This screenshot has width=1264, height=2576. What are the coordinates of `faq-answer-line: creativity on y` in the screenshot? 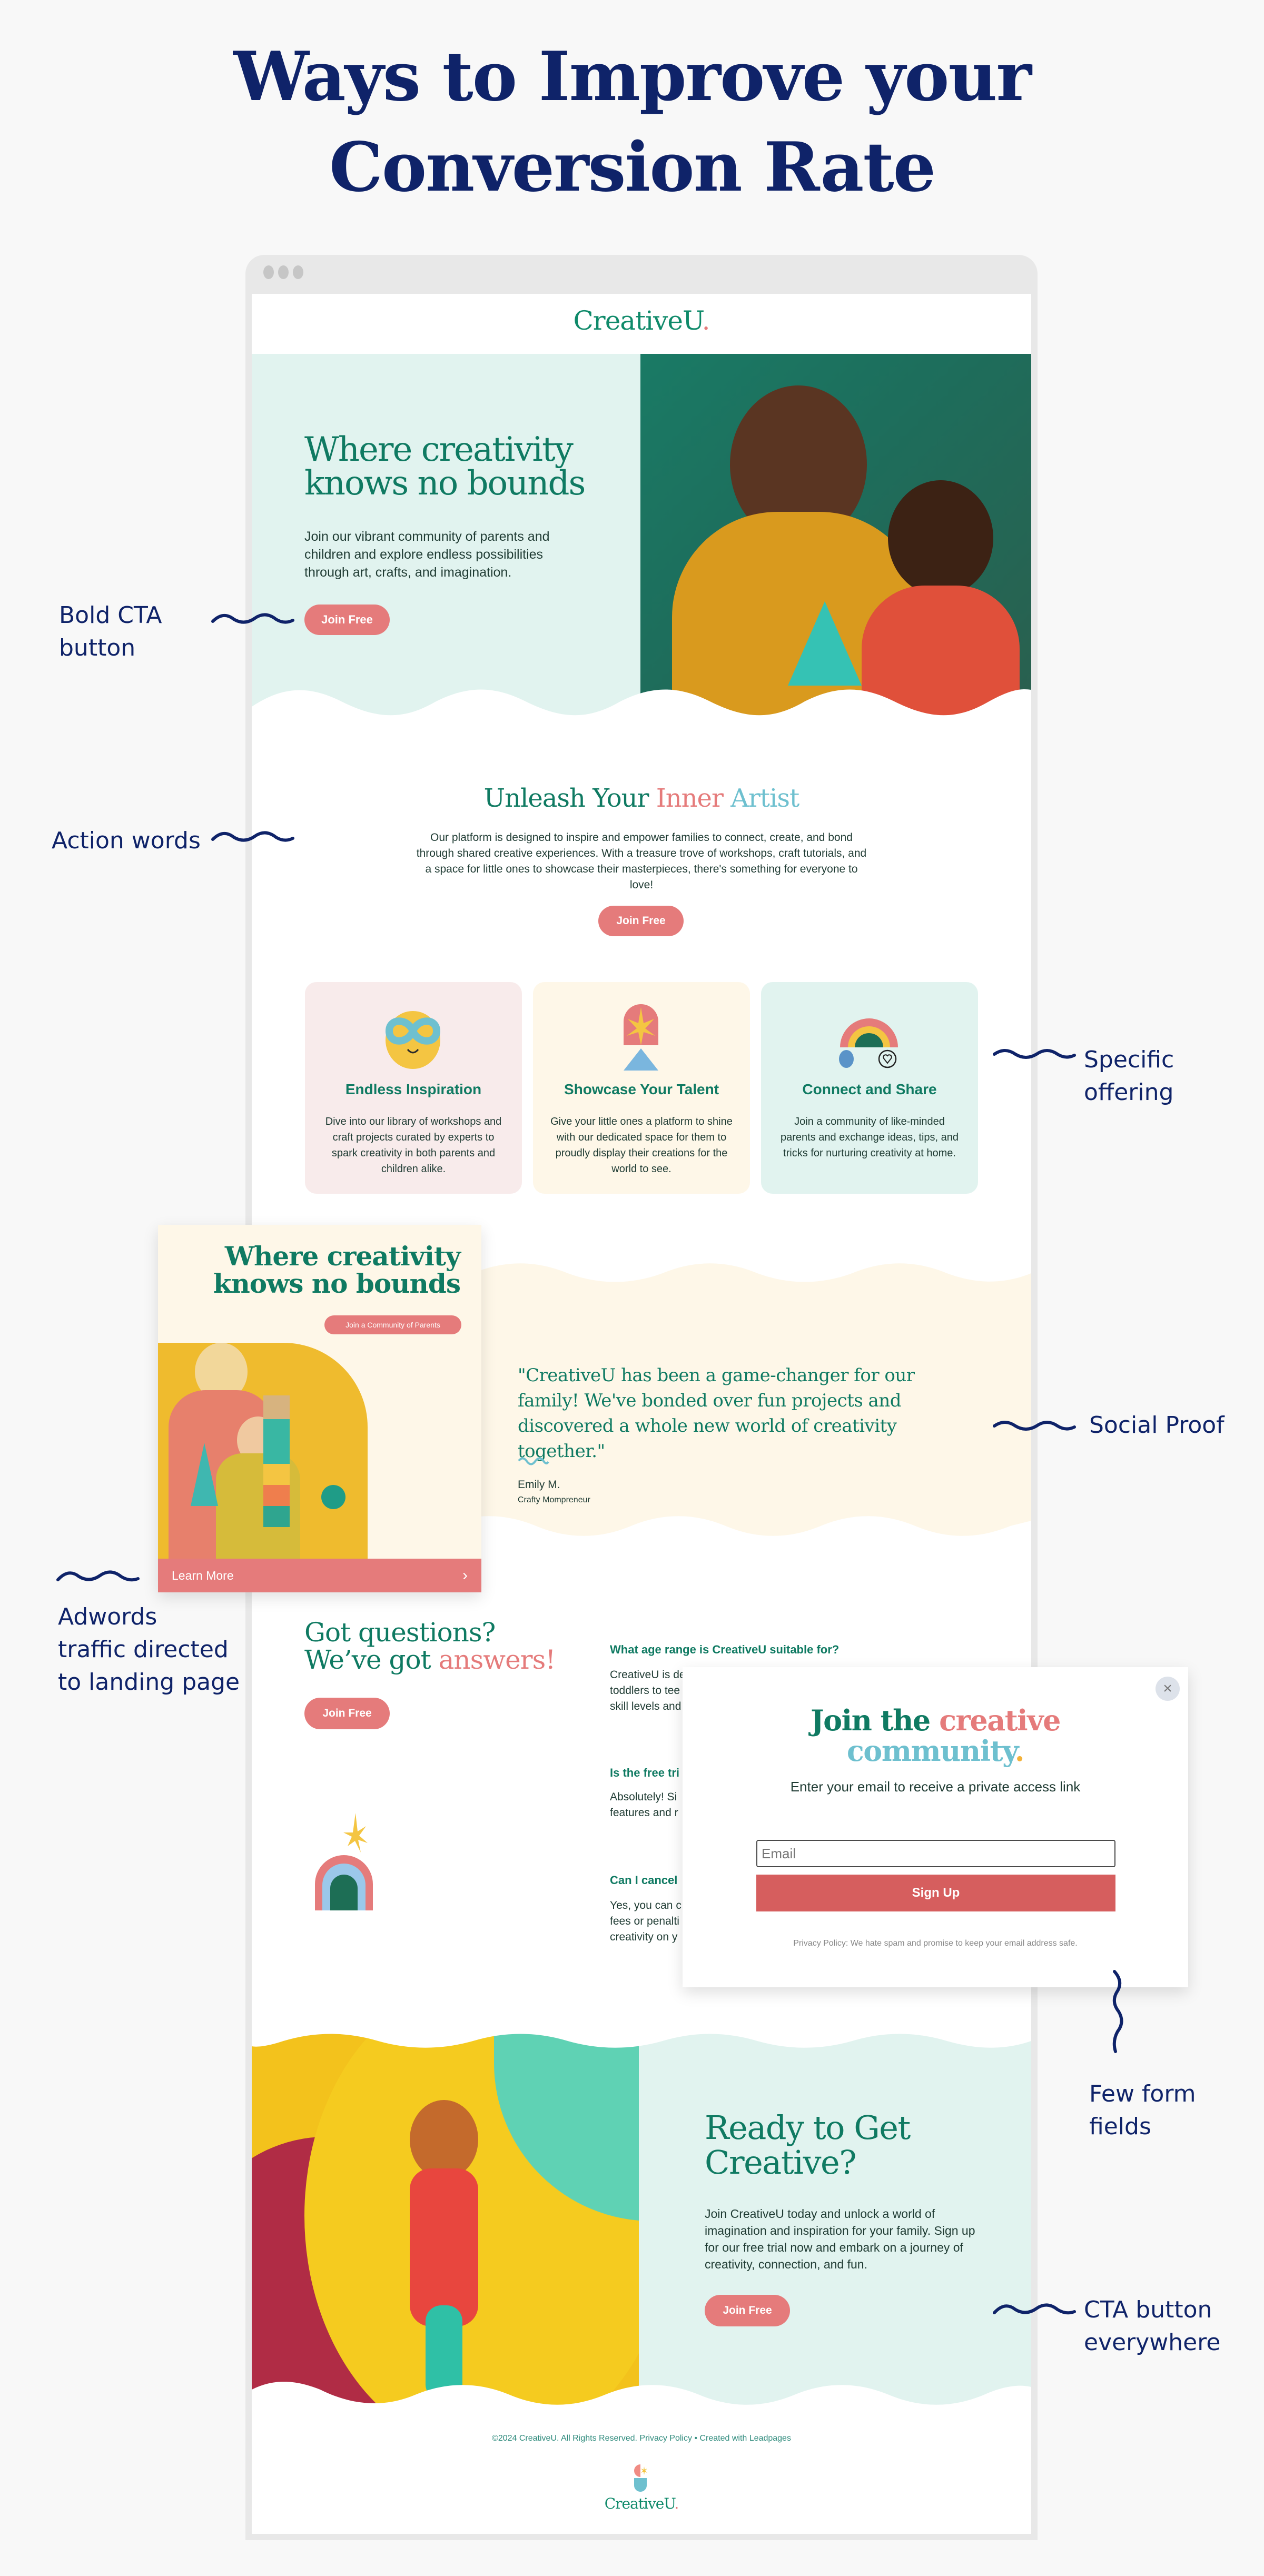 It's located at (644, 1937).